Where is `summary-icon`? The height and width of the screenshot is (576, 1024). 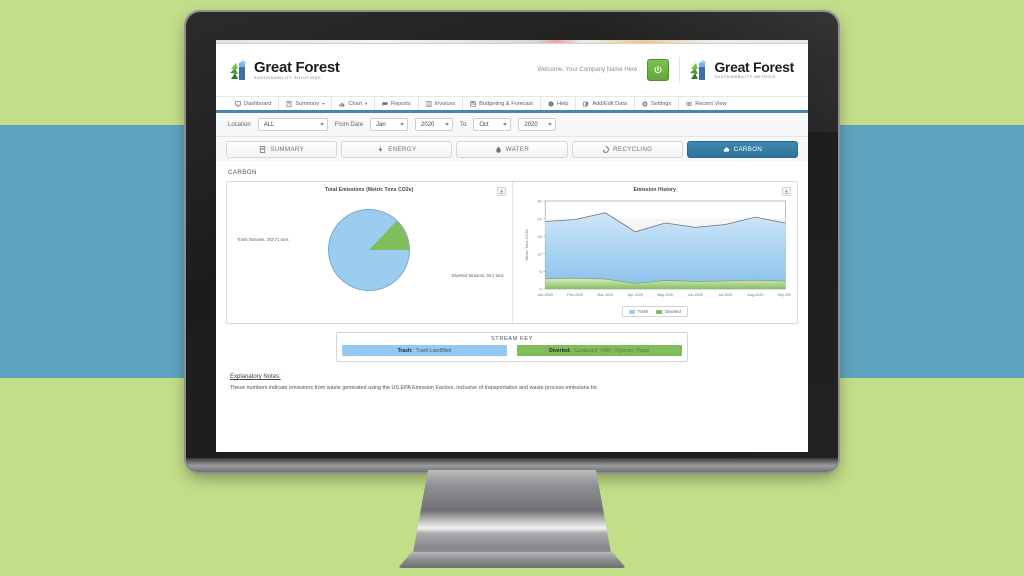
summary-icon is located at coordinates (262, 149).